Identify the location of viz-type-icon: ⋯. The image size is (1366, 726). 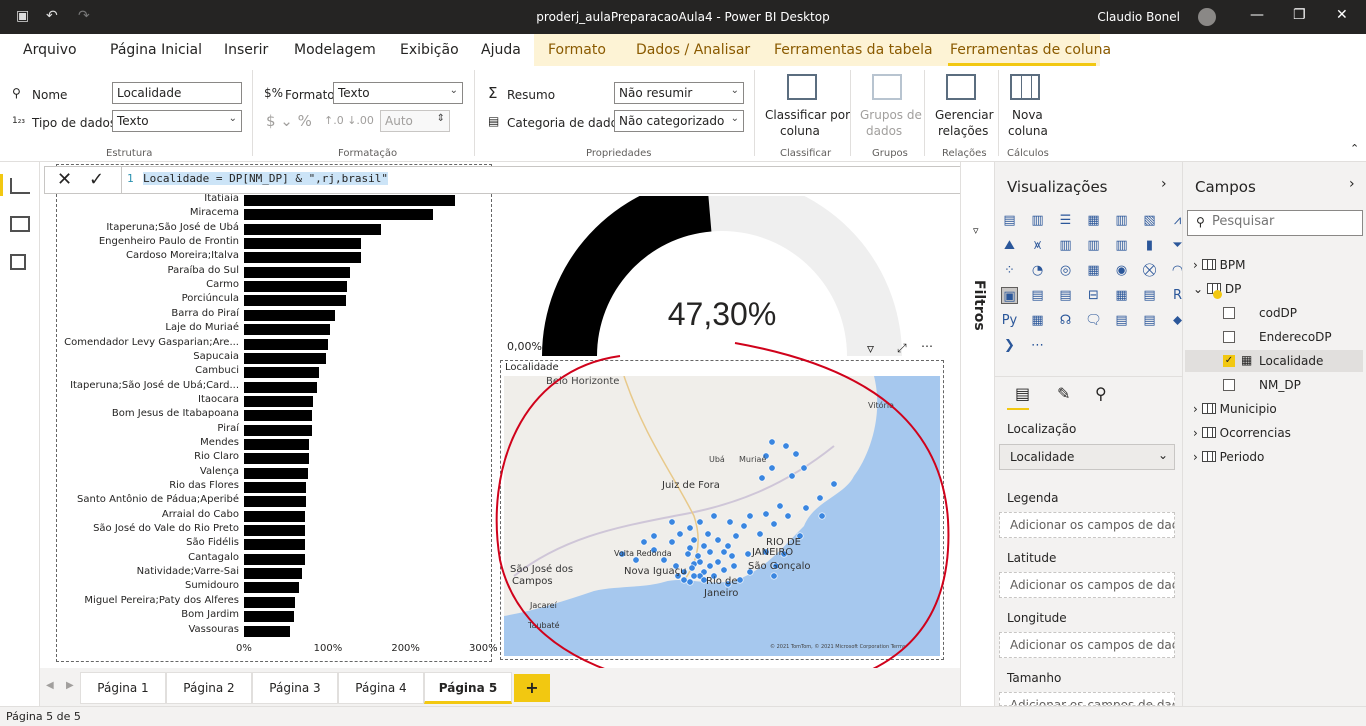
(1037, 345).